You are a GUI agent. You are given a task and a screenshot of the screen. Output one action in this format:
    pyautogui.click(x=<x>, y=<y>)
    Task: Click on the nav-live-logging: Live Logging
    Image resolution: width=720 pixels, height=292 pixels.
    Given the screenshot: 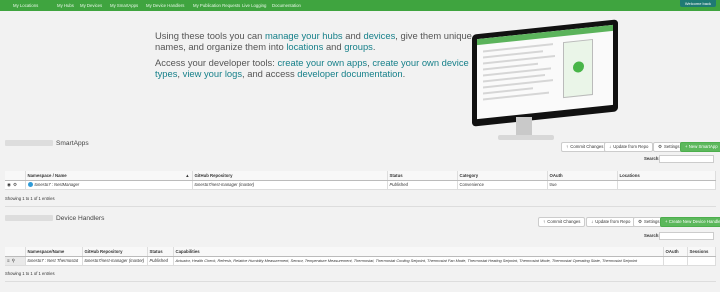 What is the action you would take?
    pyautogui.click(x=254, y=5)
    